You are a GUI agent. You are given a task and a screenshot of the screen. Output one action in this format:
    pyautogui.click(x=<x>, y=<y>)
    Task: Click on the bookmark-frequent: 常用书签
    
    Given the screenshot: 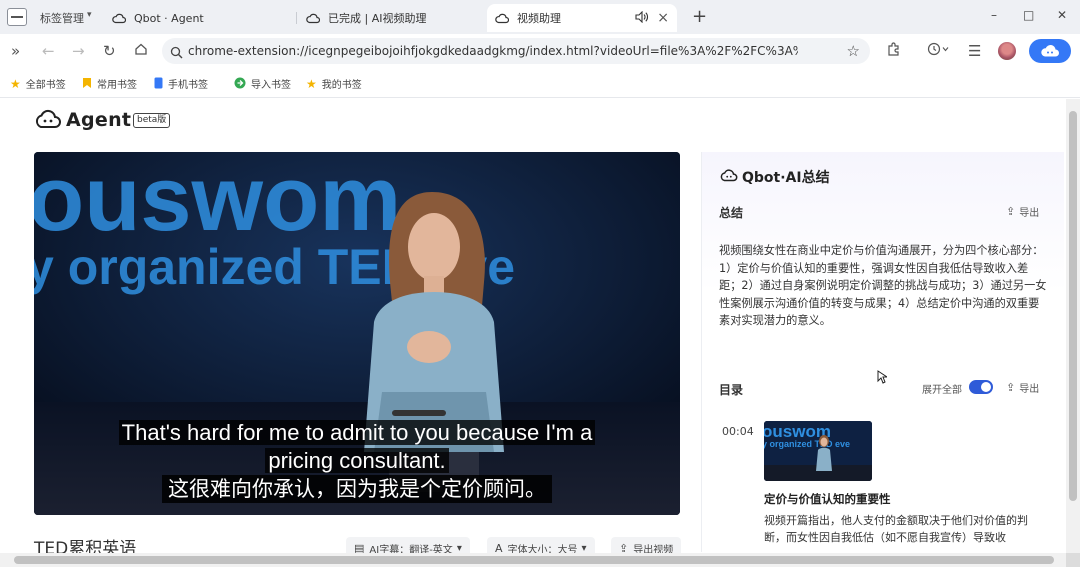 What is the action you would take?
    pyautogui.click(x=109, y=83)
    